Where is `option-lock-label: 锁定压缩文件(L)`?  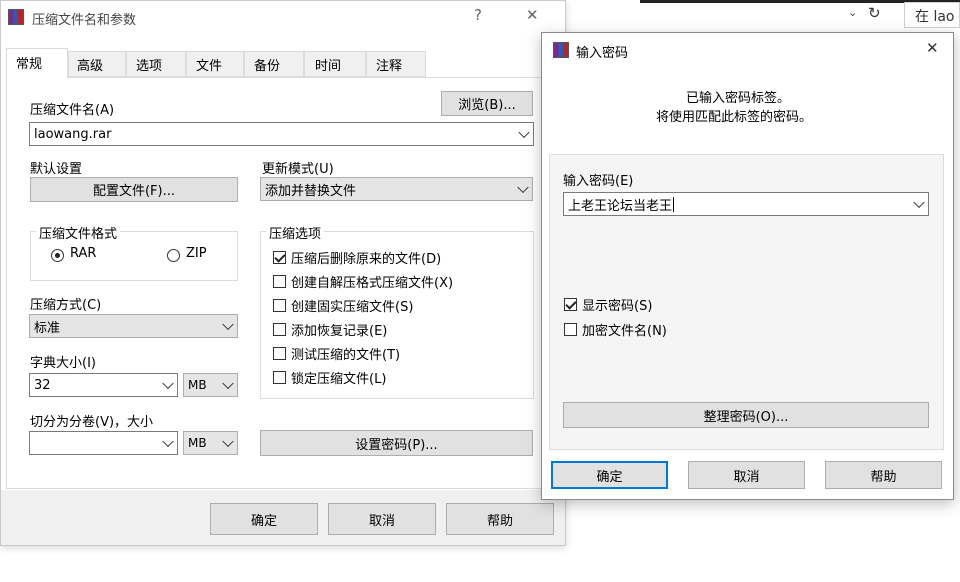
option-lock-label: 锁定压缩文件(L) is located at coordinates (339, 379).